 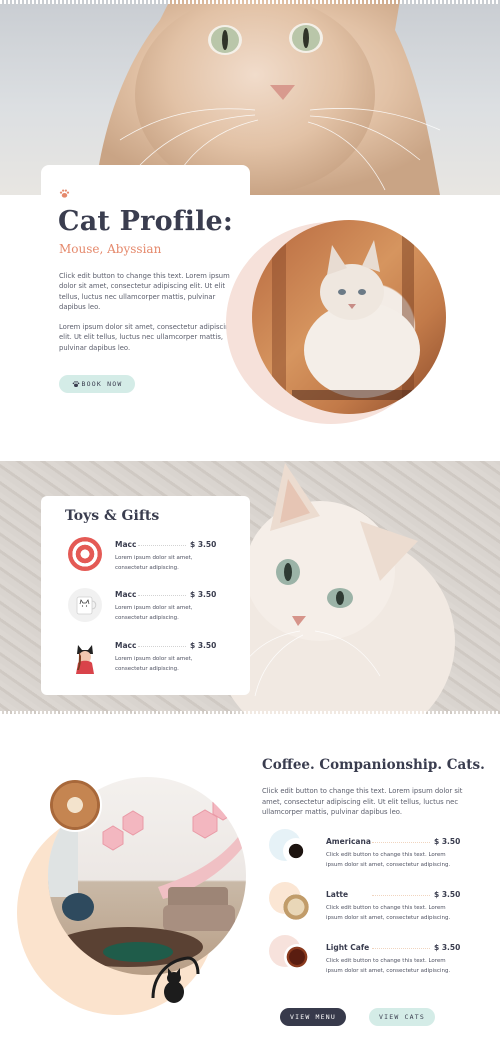 I want to click on cat-ear-hat-icon, so click(x=85, y=657).